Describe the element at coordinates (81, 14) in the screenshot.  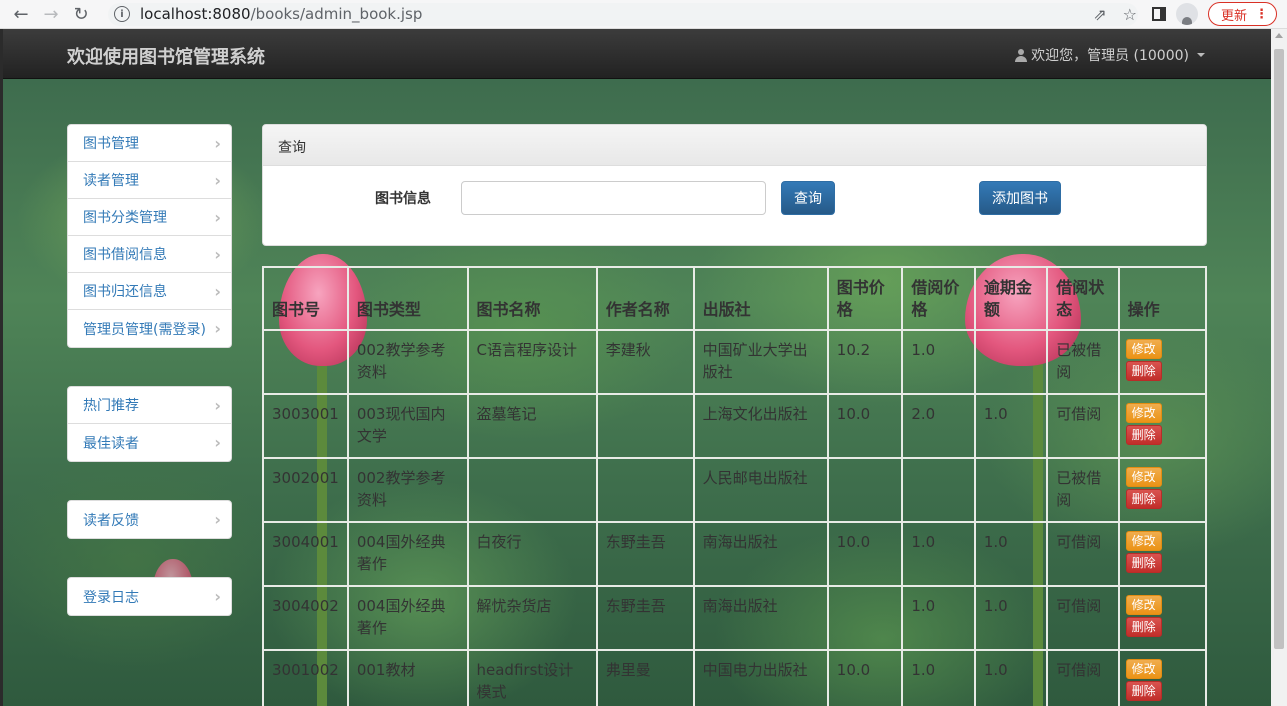
I see `reload-icon: ↻` at that location.